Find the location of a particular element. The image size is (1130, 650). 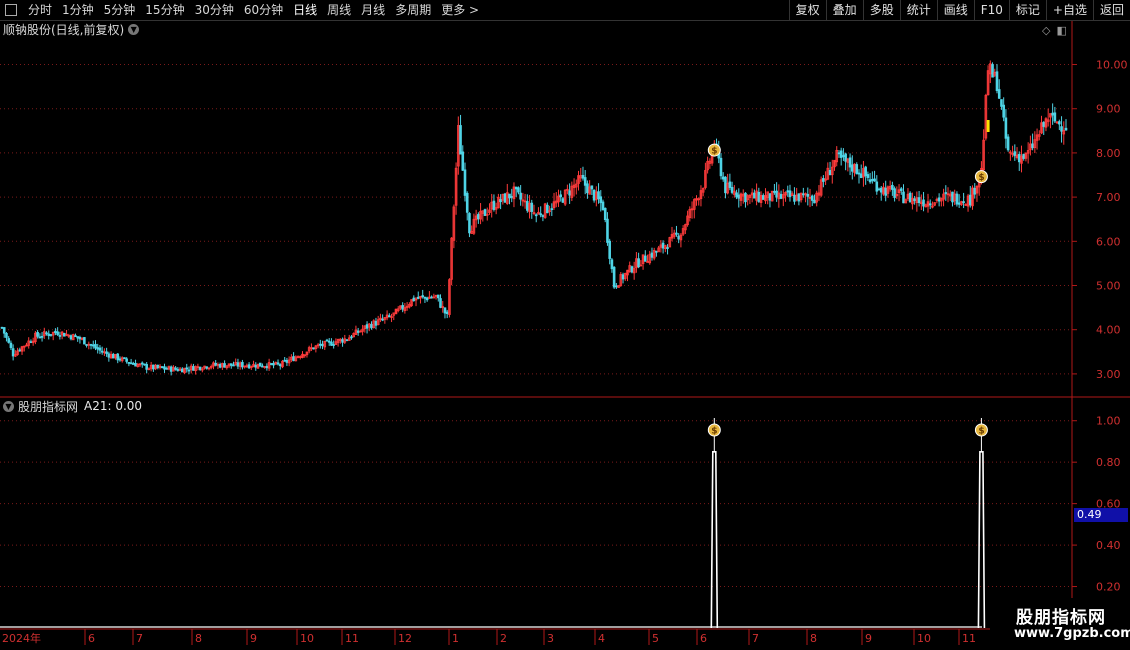

period-tab: 月线 is located at coordinates (373, 10).